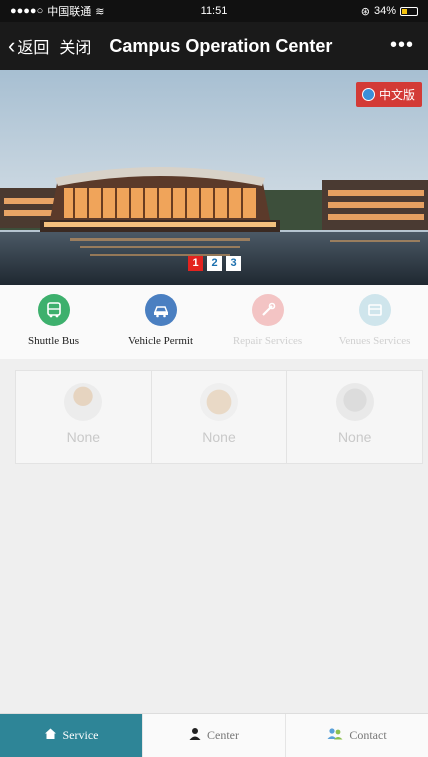  I want to click on status-right: ⊛ 34%, so click(389, 11).